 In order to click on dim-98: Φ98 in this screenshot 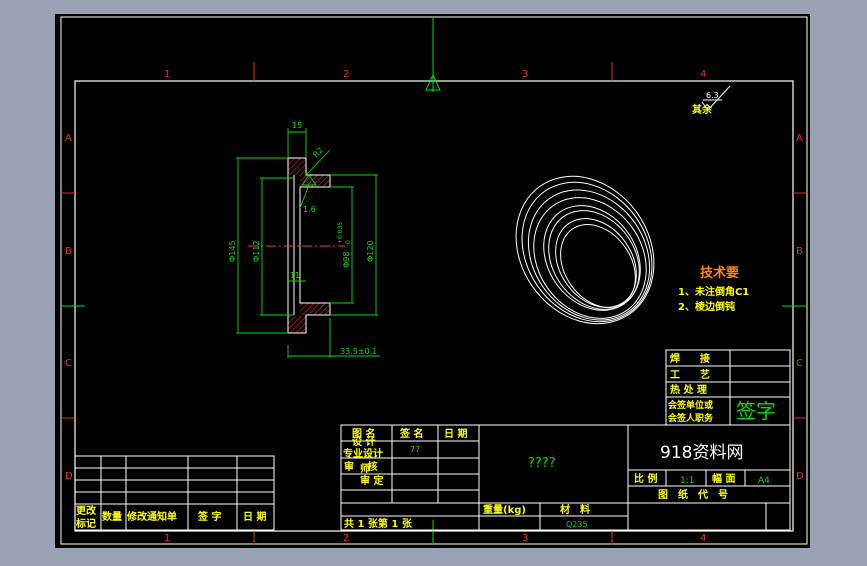, I will do `click(346, 260)`.